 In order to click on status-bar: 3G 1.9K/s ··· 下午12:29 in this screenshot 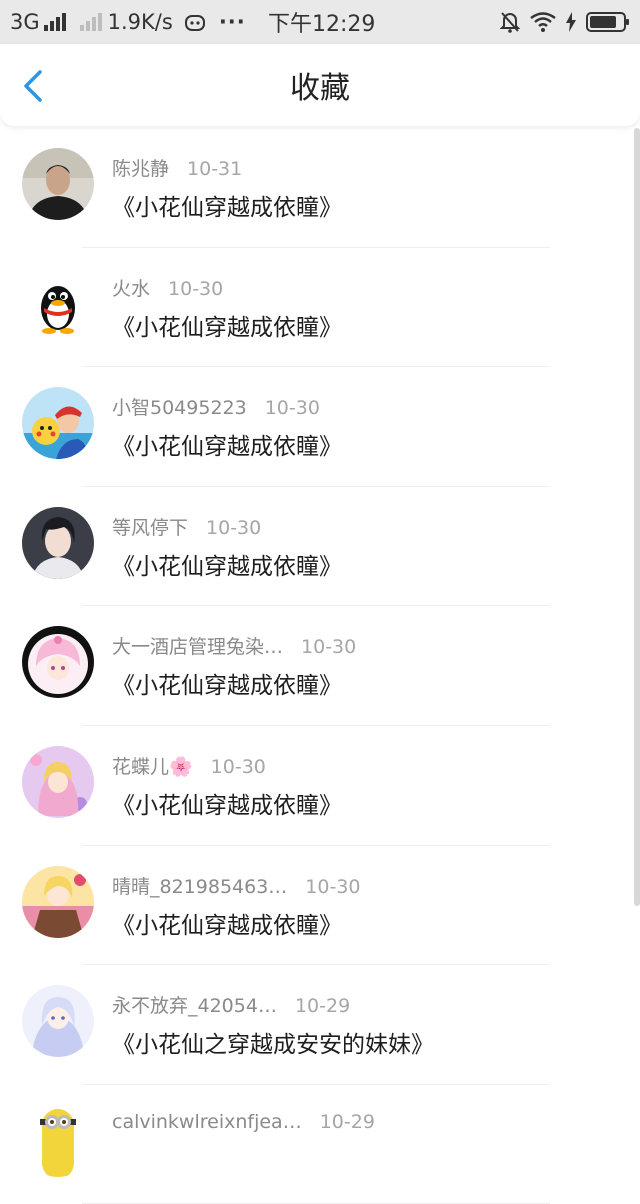, I will do `click(320, 22)`.